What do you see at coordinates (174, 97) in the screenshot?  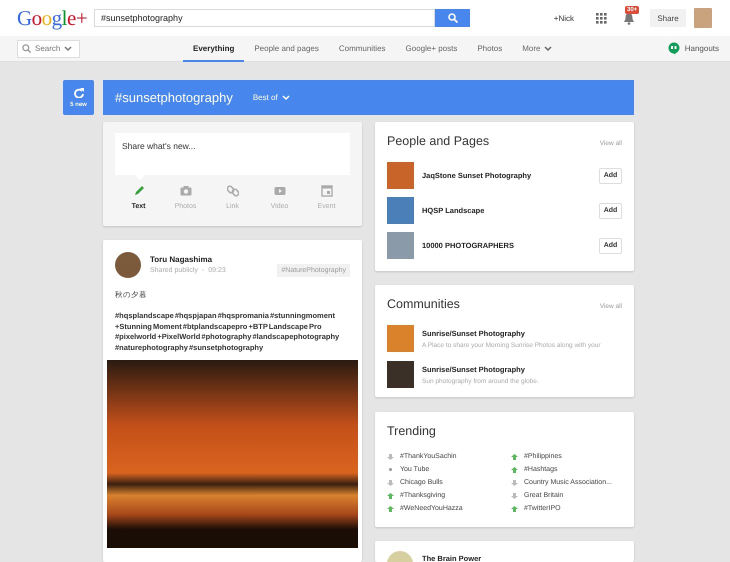 I see `hashtag-title: #sunsetphotography` at bounding box center [174, 97].